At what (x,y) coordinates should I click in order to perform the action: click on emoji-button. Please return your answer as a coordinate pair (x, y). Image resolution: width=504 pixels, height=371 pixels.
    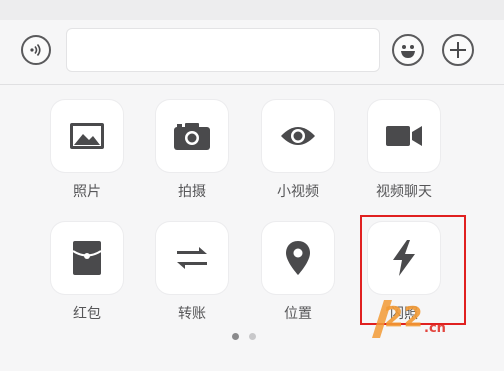
    Looking at the image, I should click on (408, 50).